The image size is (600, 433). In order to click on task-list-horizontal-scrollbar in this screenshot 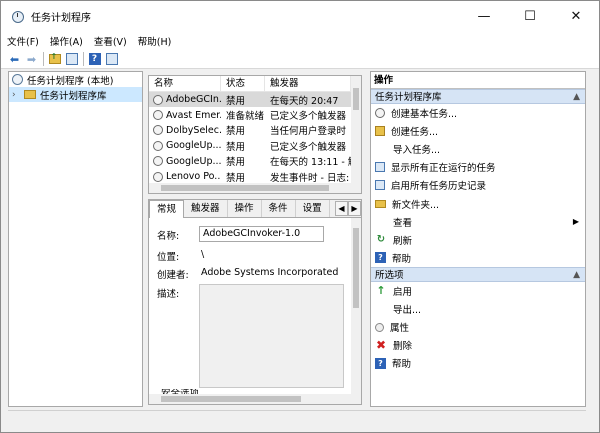, I will do `click(255, 188)`.